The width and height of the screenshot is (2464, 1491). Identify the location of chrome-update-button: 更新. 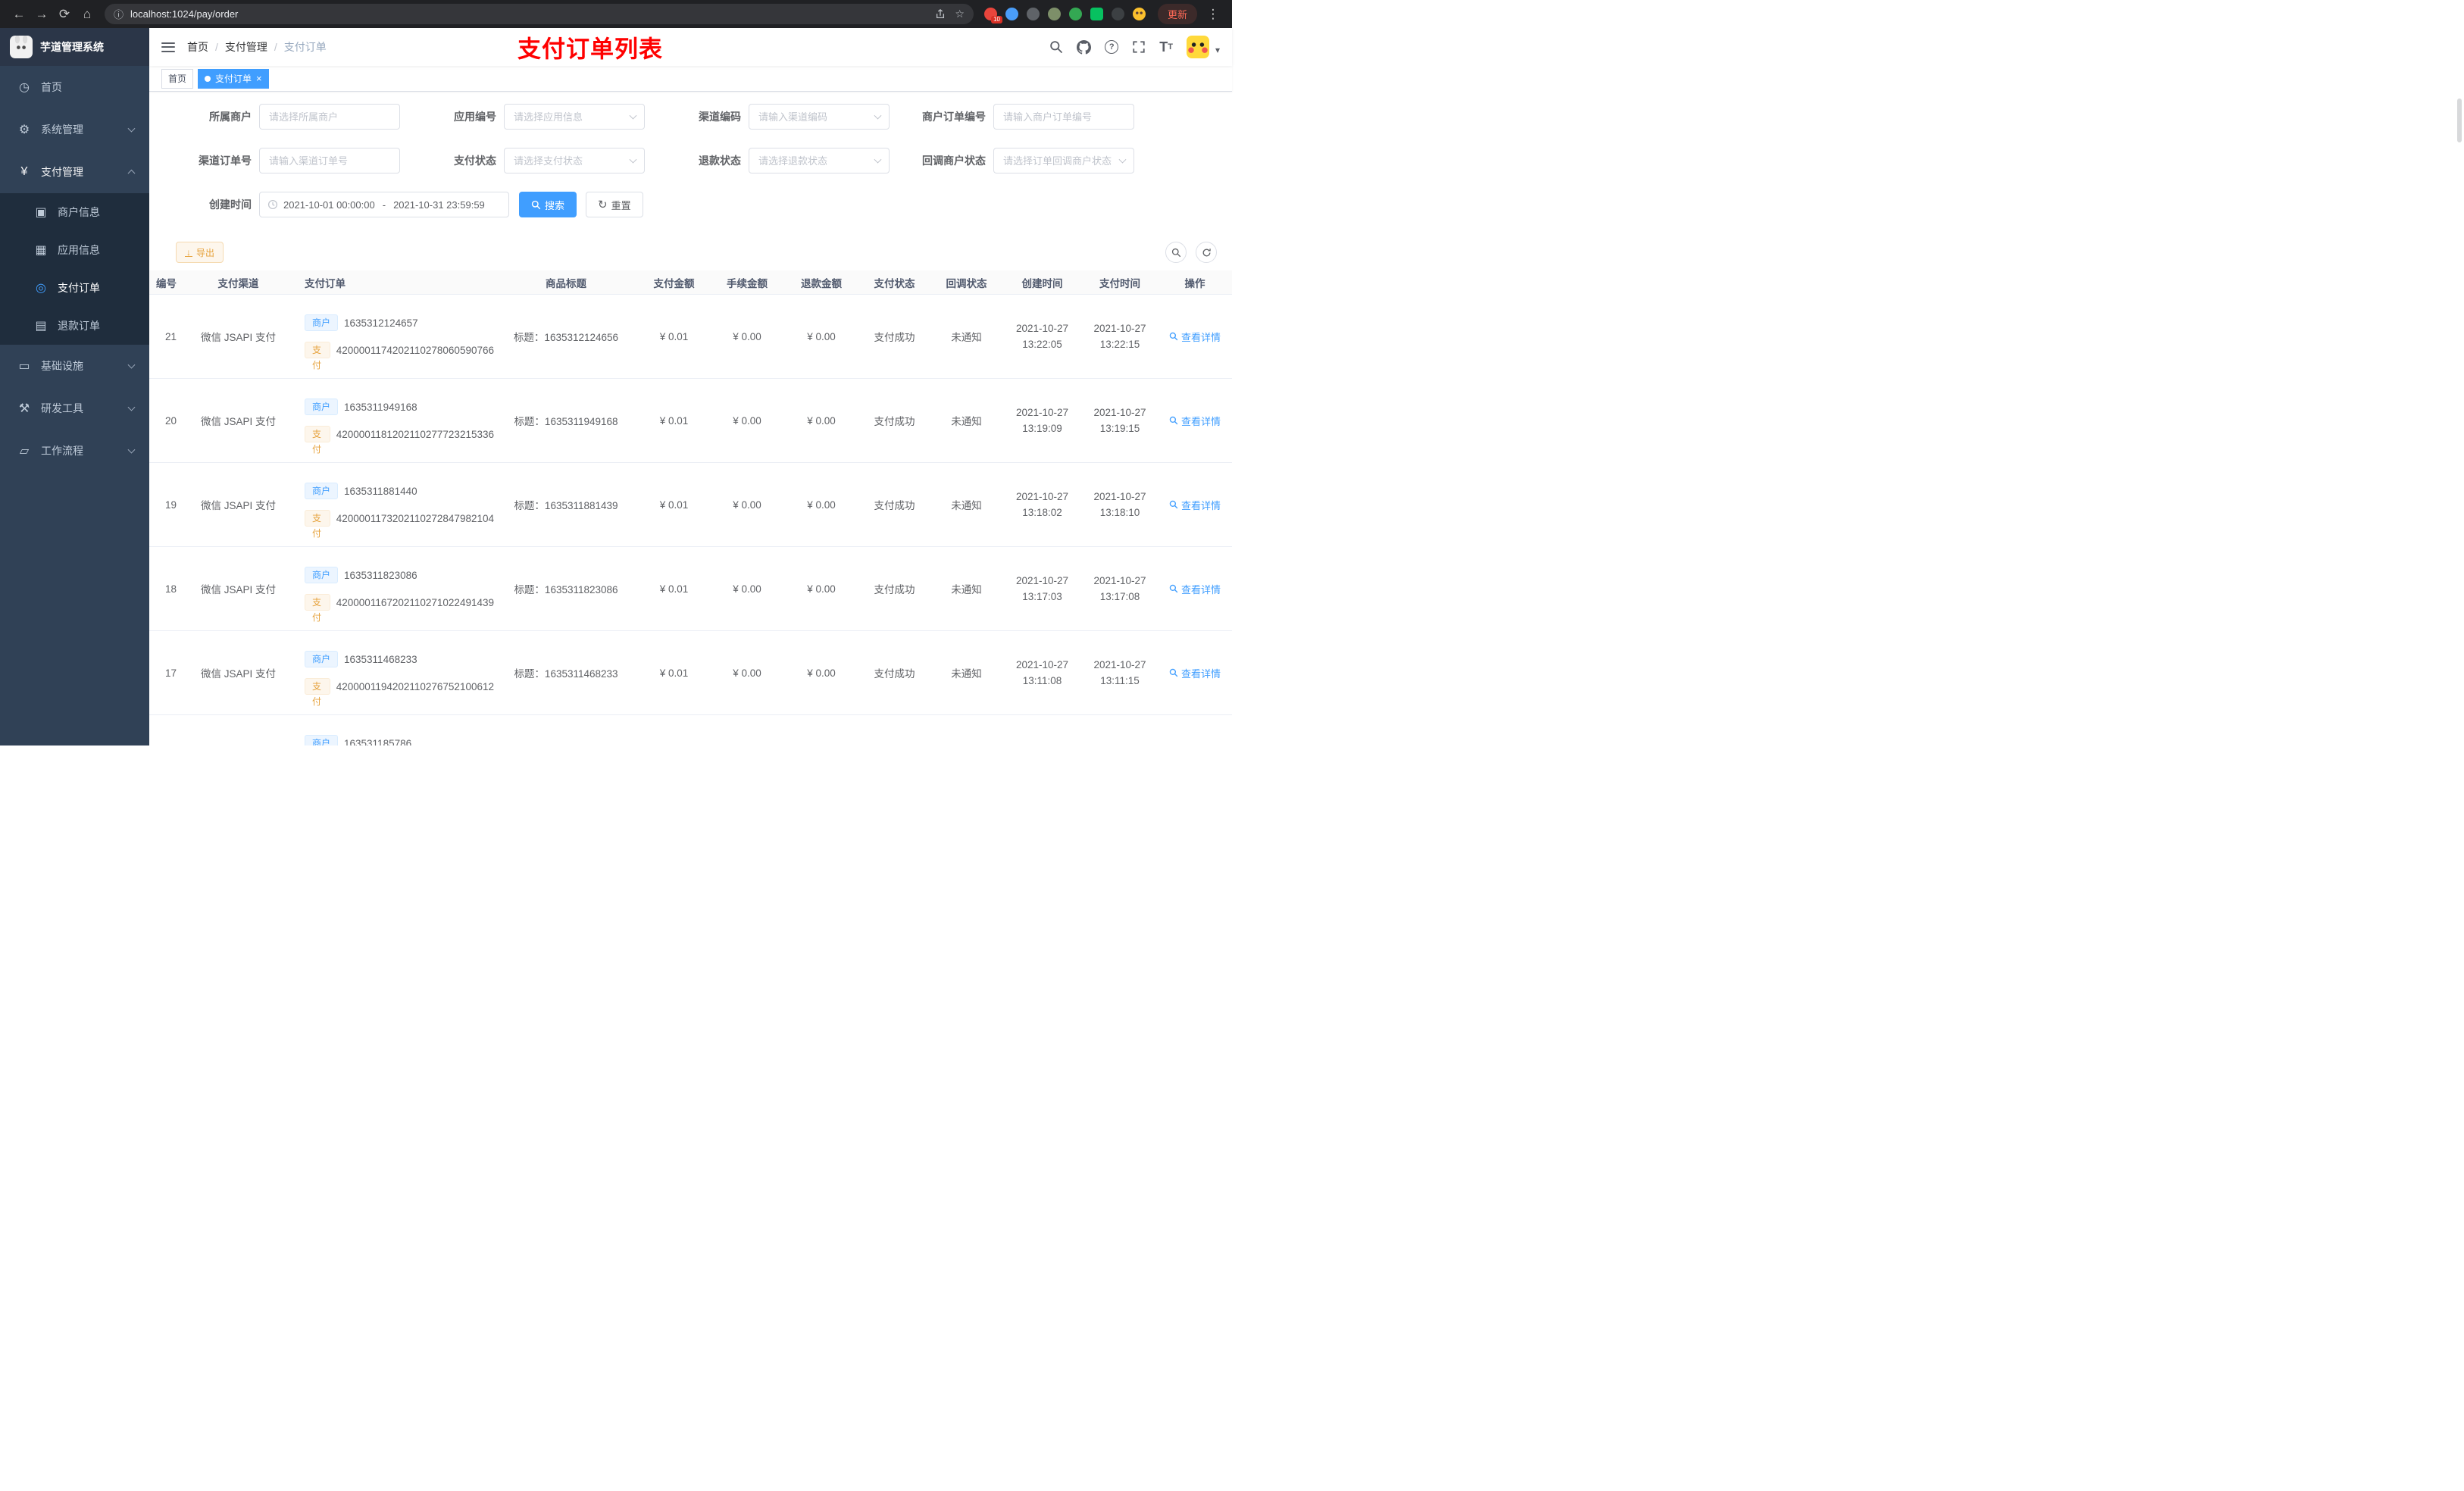
(1177, 14).